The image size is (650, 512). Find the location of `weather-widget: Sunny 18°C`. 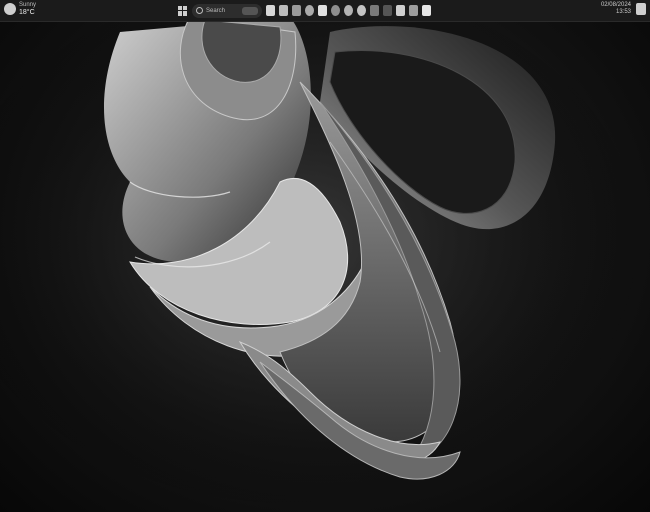

weather-widget: Sunny 18°C is located at coordinates (20, 9).